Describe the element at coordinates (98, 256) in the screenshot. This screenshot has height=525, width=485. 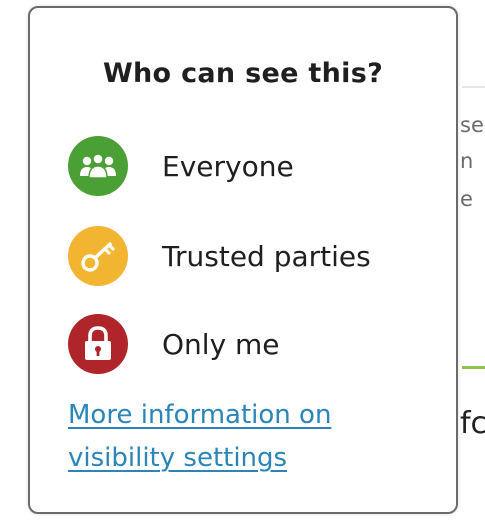
I see `key-icon` at that location.